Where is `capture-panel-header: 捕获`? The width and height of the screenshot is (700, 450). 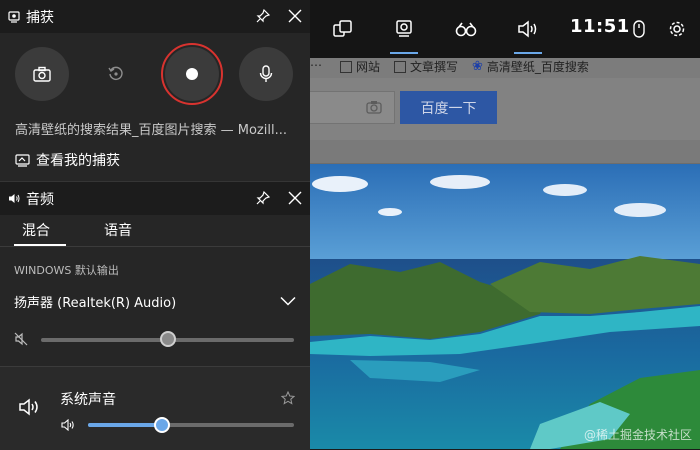 capture-panel-header: 捕获 is located at coordinates (155, 16).